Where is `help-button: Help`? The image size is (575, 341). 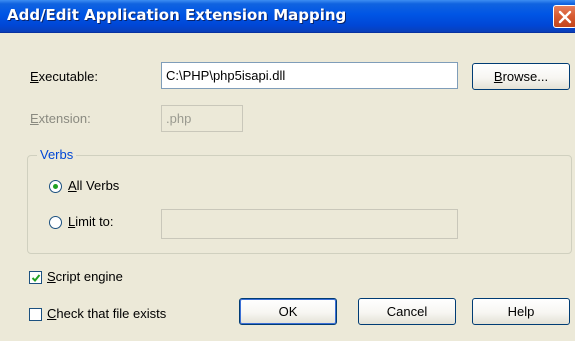
help-button: Help is located at coordinates (521, 311).